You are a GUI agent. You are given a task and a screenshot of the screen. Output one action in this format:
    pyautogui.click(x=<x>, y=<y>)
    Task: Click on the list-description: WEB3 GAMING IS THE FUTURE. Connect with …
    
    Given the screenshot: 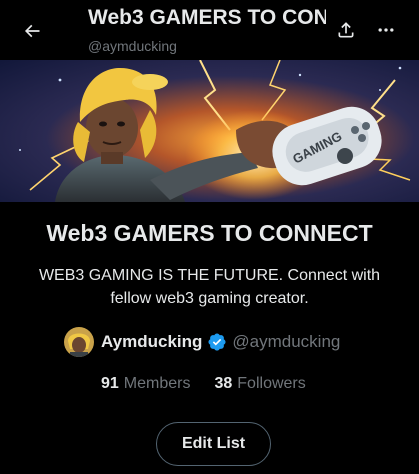 What is the action you would take?
    pyautogui.click(x=209, y=287)
    